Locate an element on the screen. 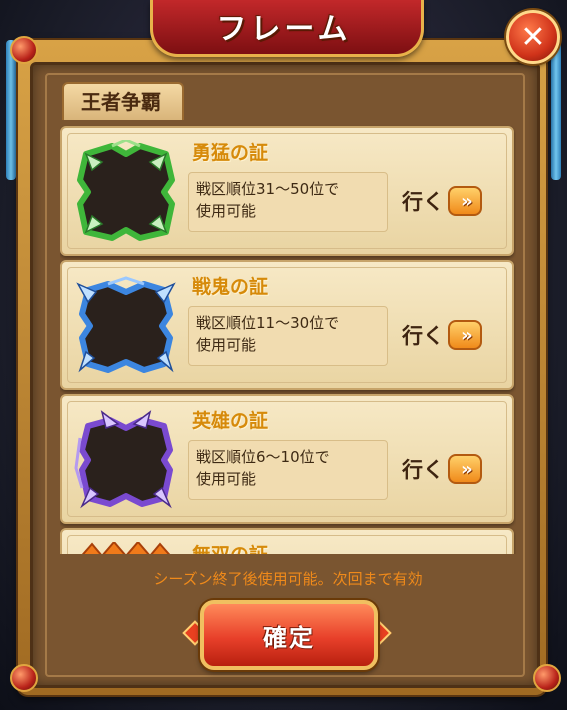 Image resolution: width=567 pixels, height=710 pixels. close-button: ✕ is located at coordinates (533, 37).